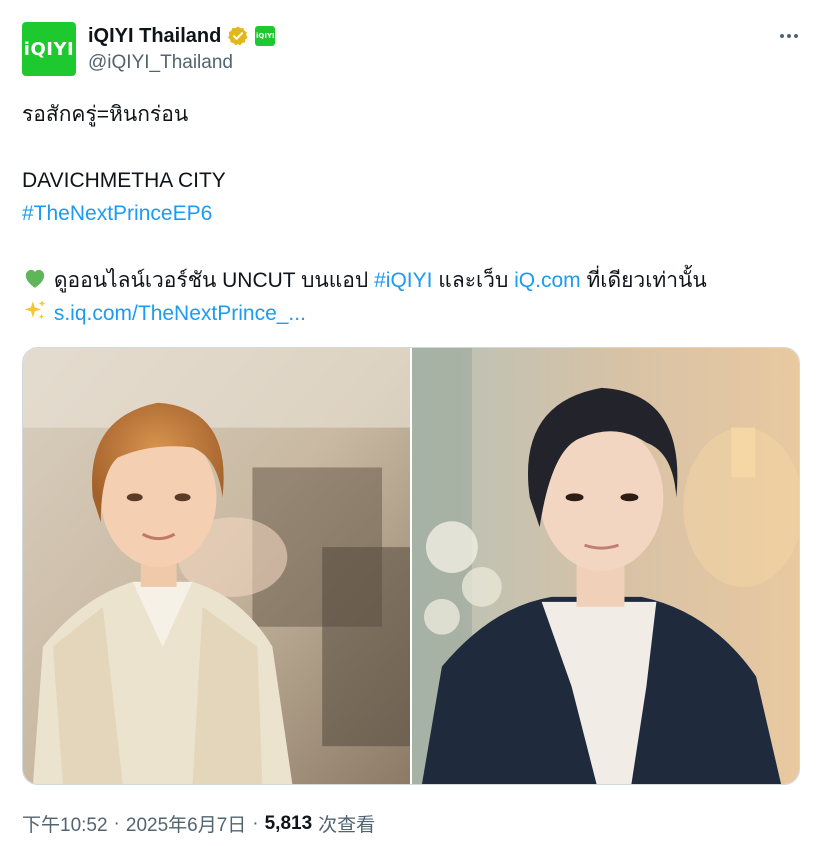 This screenshot has height=846, width=832. What do you see at coordinates (154, 36) in the screenshot?
I see `display-name: iQIYI Thailand` at bounding box center [154, 36].